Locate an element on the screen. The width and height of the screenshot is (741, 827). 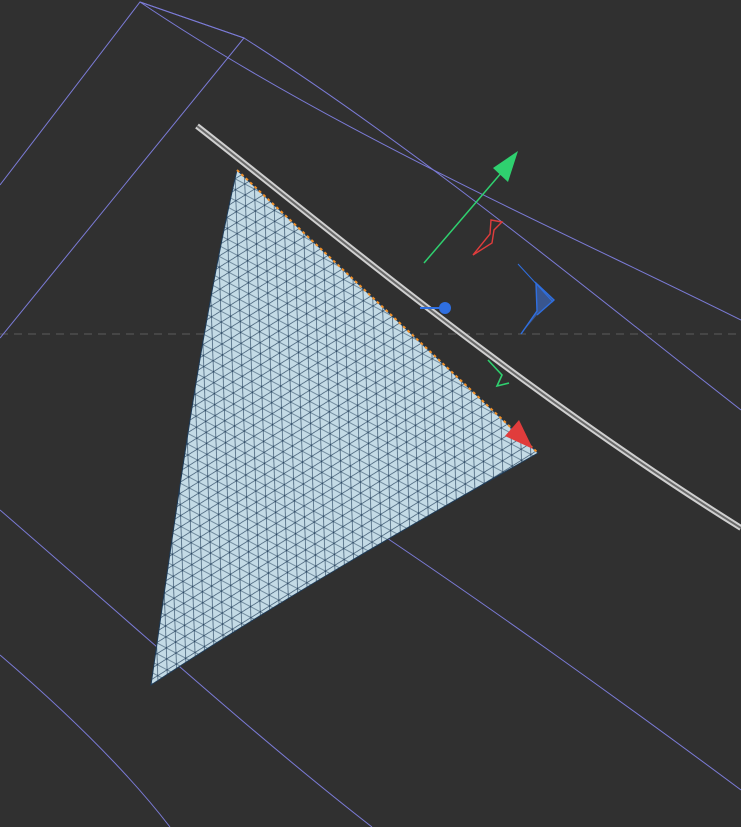
wireframe-box-edge is located at coordinates (122, 170).